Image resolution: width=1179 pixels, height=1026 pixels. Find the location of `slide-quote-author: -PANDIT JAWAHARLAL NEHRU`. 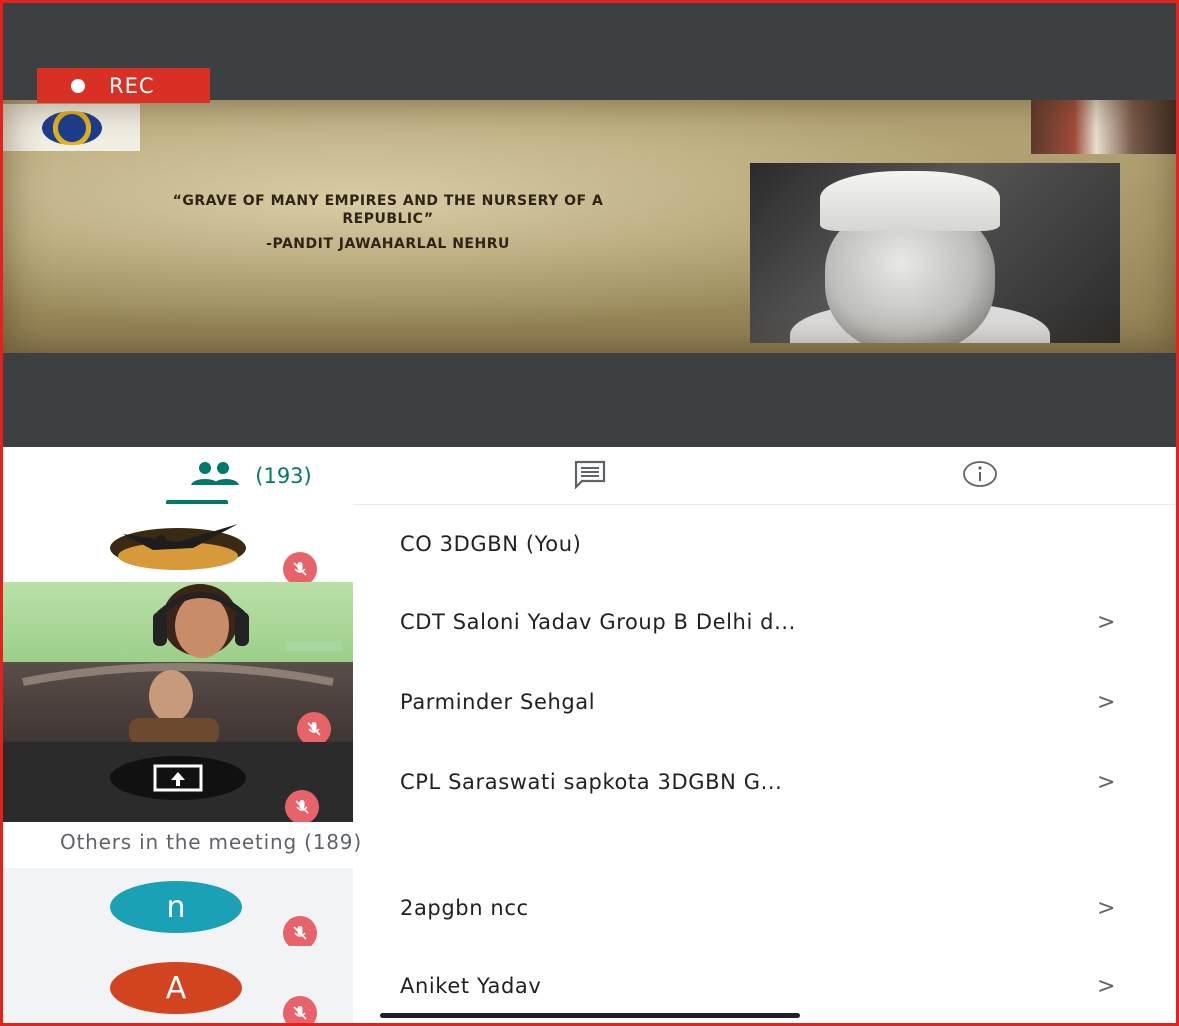

slide-quote-author: -PANDIT JAWAHARLAL NEHRU is located at coordinates (388, 244).